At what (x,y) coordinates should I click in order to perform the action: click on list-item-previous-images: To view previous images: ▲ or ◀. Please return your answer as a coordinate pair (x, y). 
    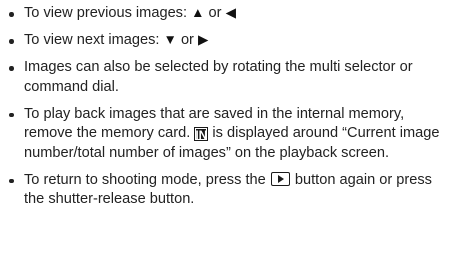
    Looking at the image, I should click on (226, 14).